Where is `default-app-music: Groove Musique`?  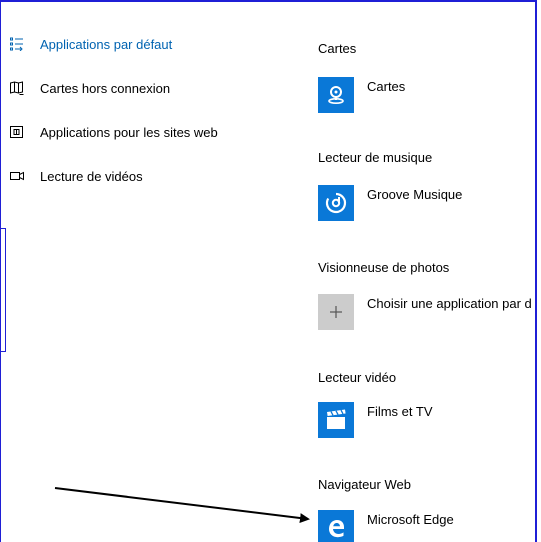
default-app-music: Groove Musique is located at coordinates (390, 203).